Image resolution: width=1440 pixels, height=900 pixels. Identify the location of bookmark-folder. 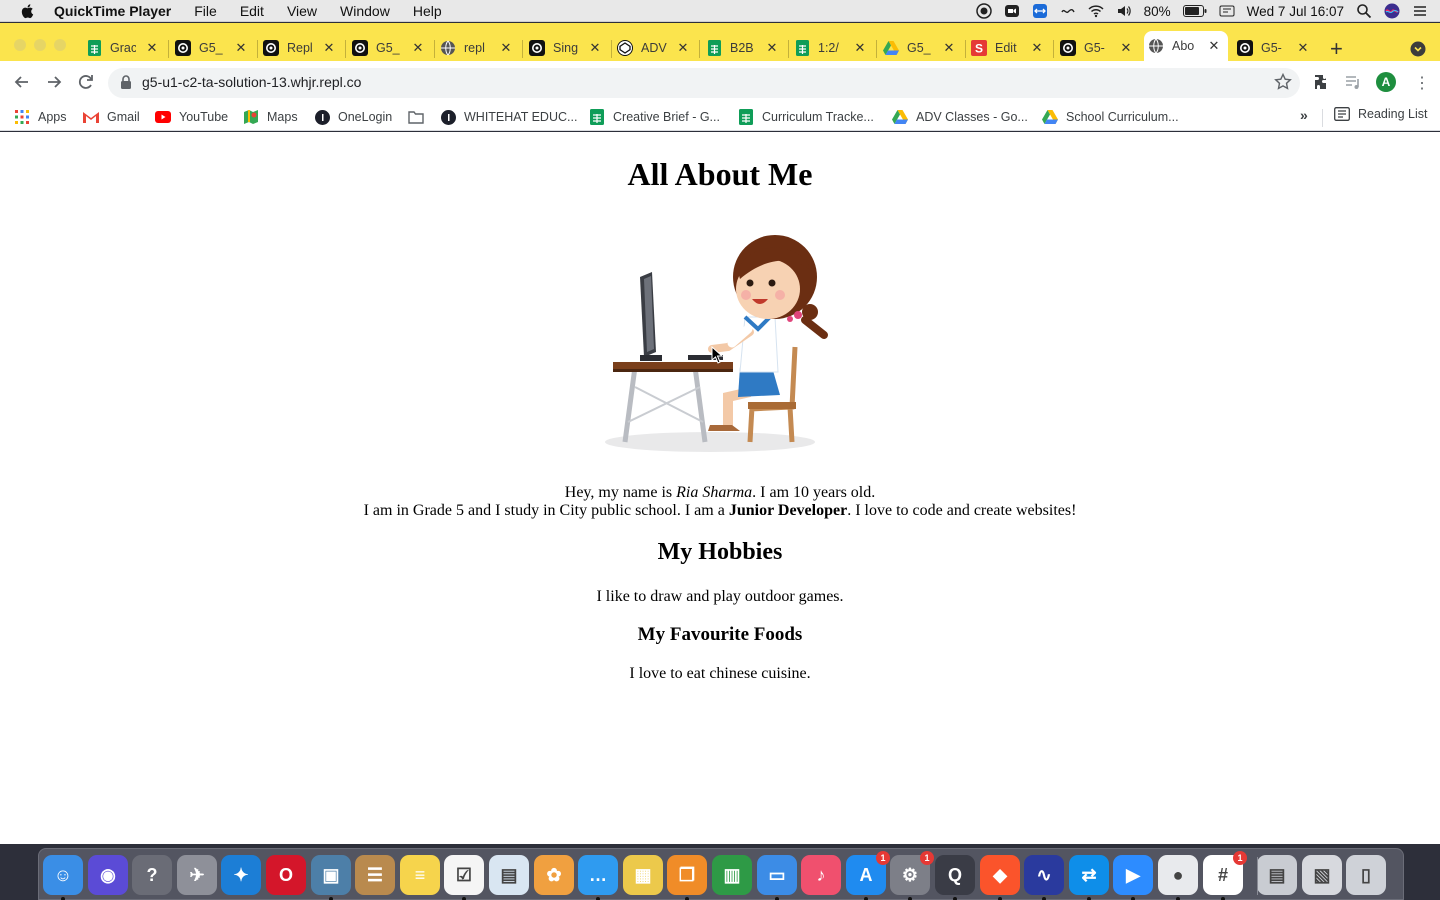
(420, 117).